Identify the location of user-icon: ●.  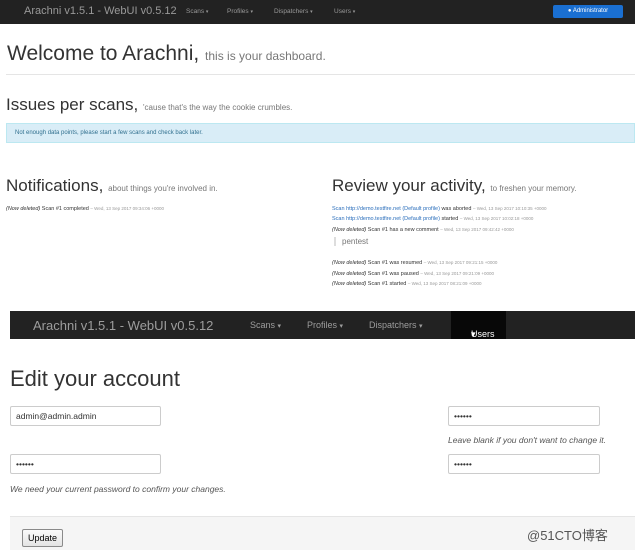
(569, 11).